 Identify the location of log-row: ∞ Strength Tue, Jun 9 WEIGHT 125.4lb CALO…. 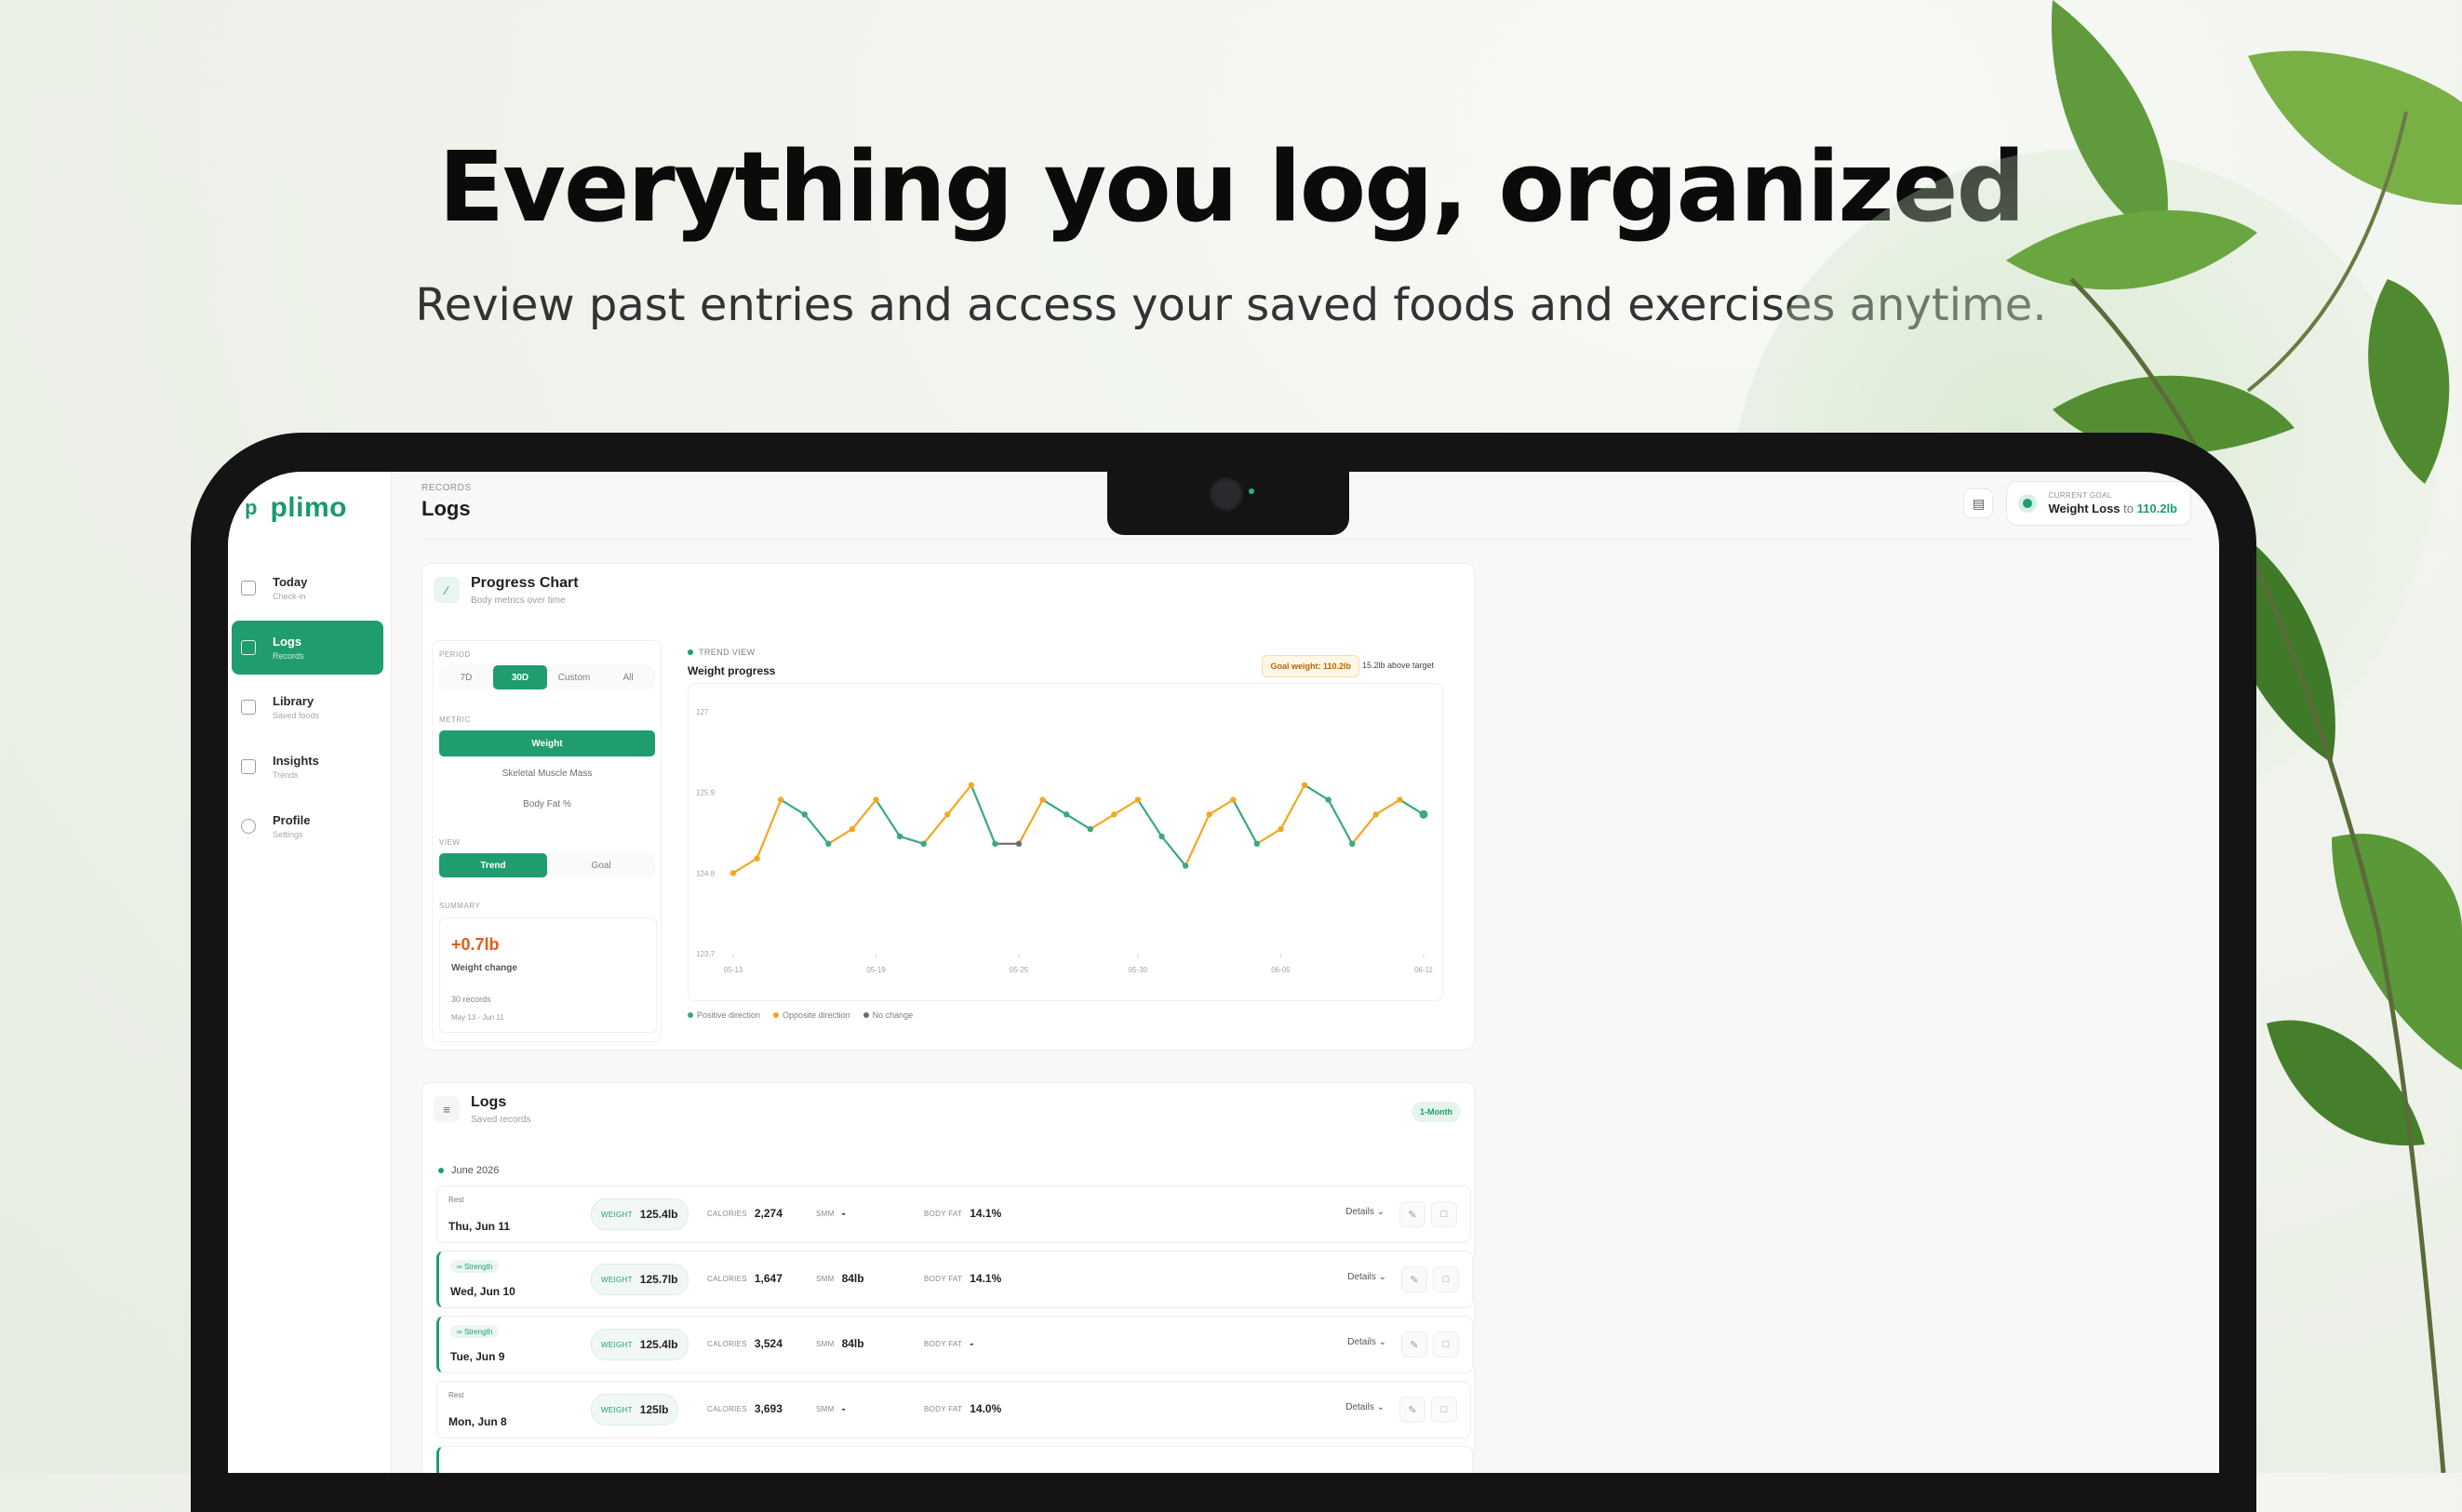
(954, 1344).